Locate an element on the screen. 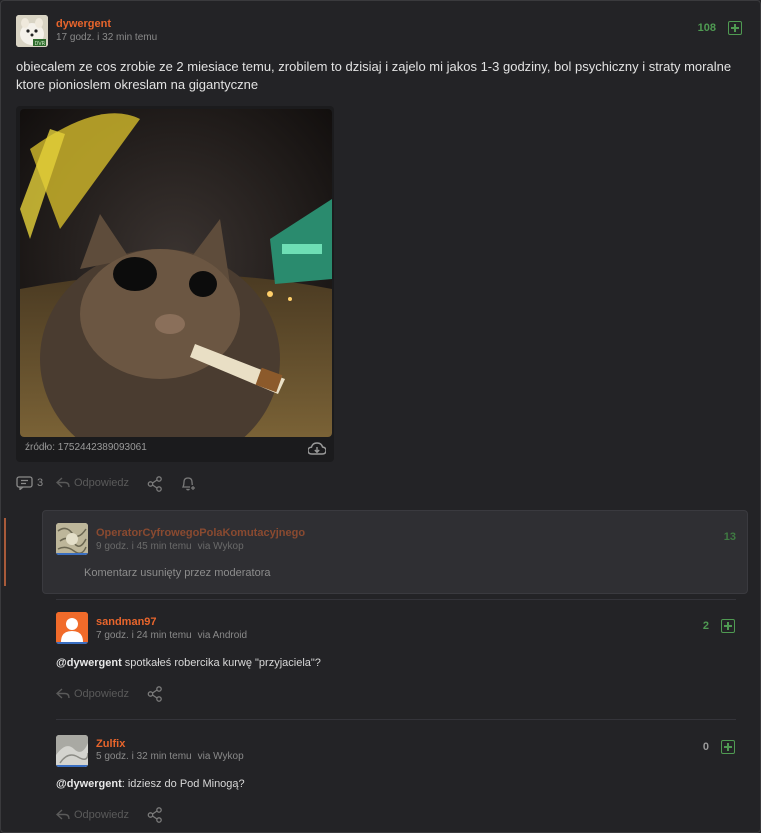 Image resolution: width=761 pixels, height=833 pixels. comment3-reply-button: Odpowiedz is located at coordinates (92, 815).